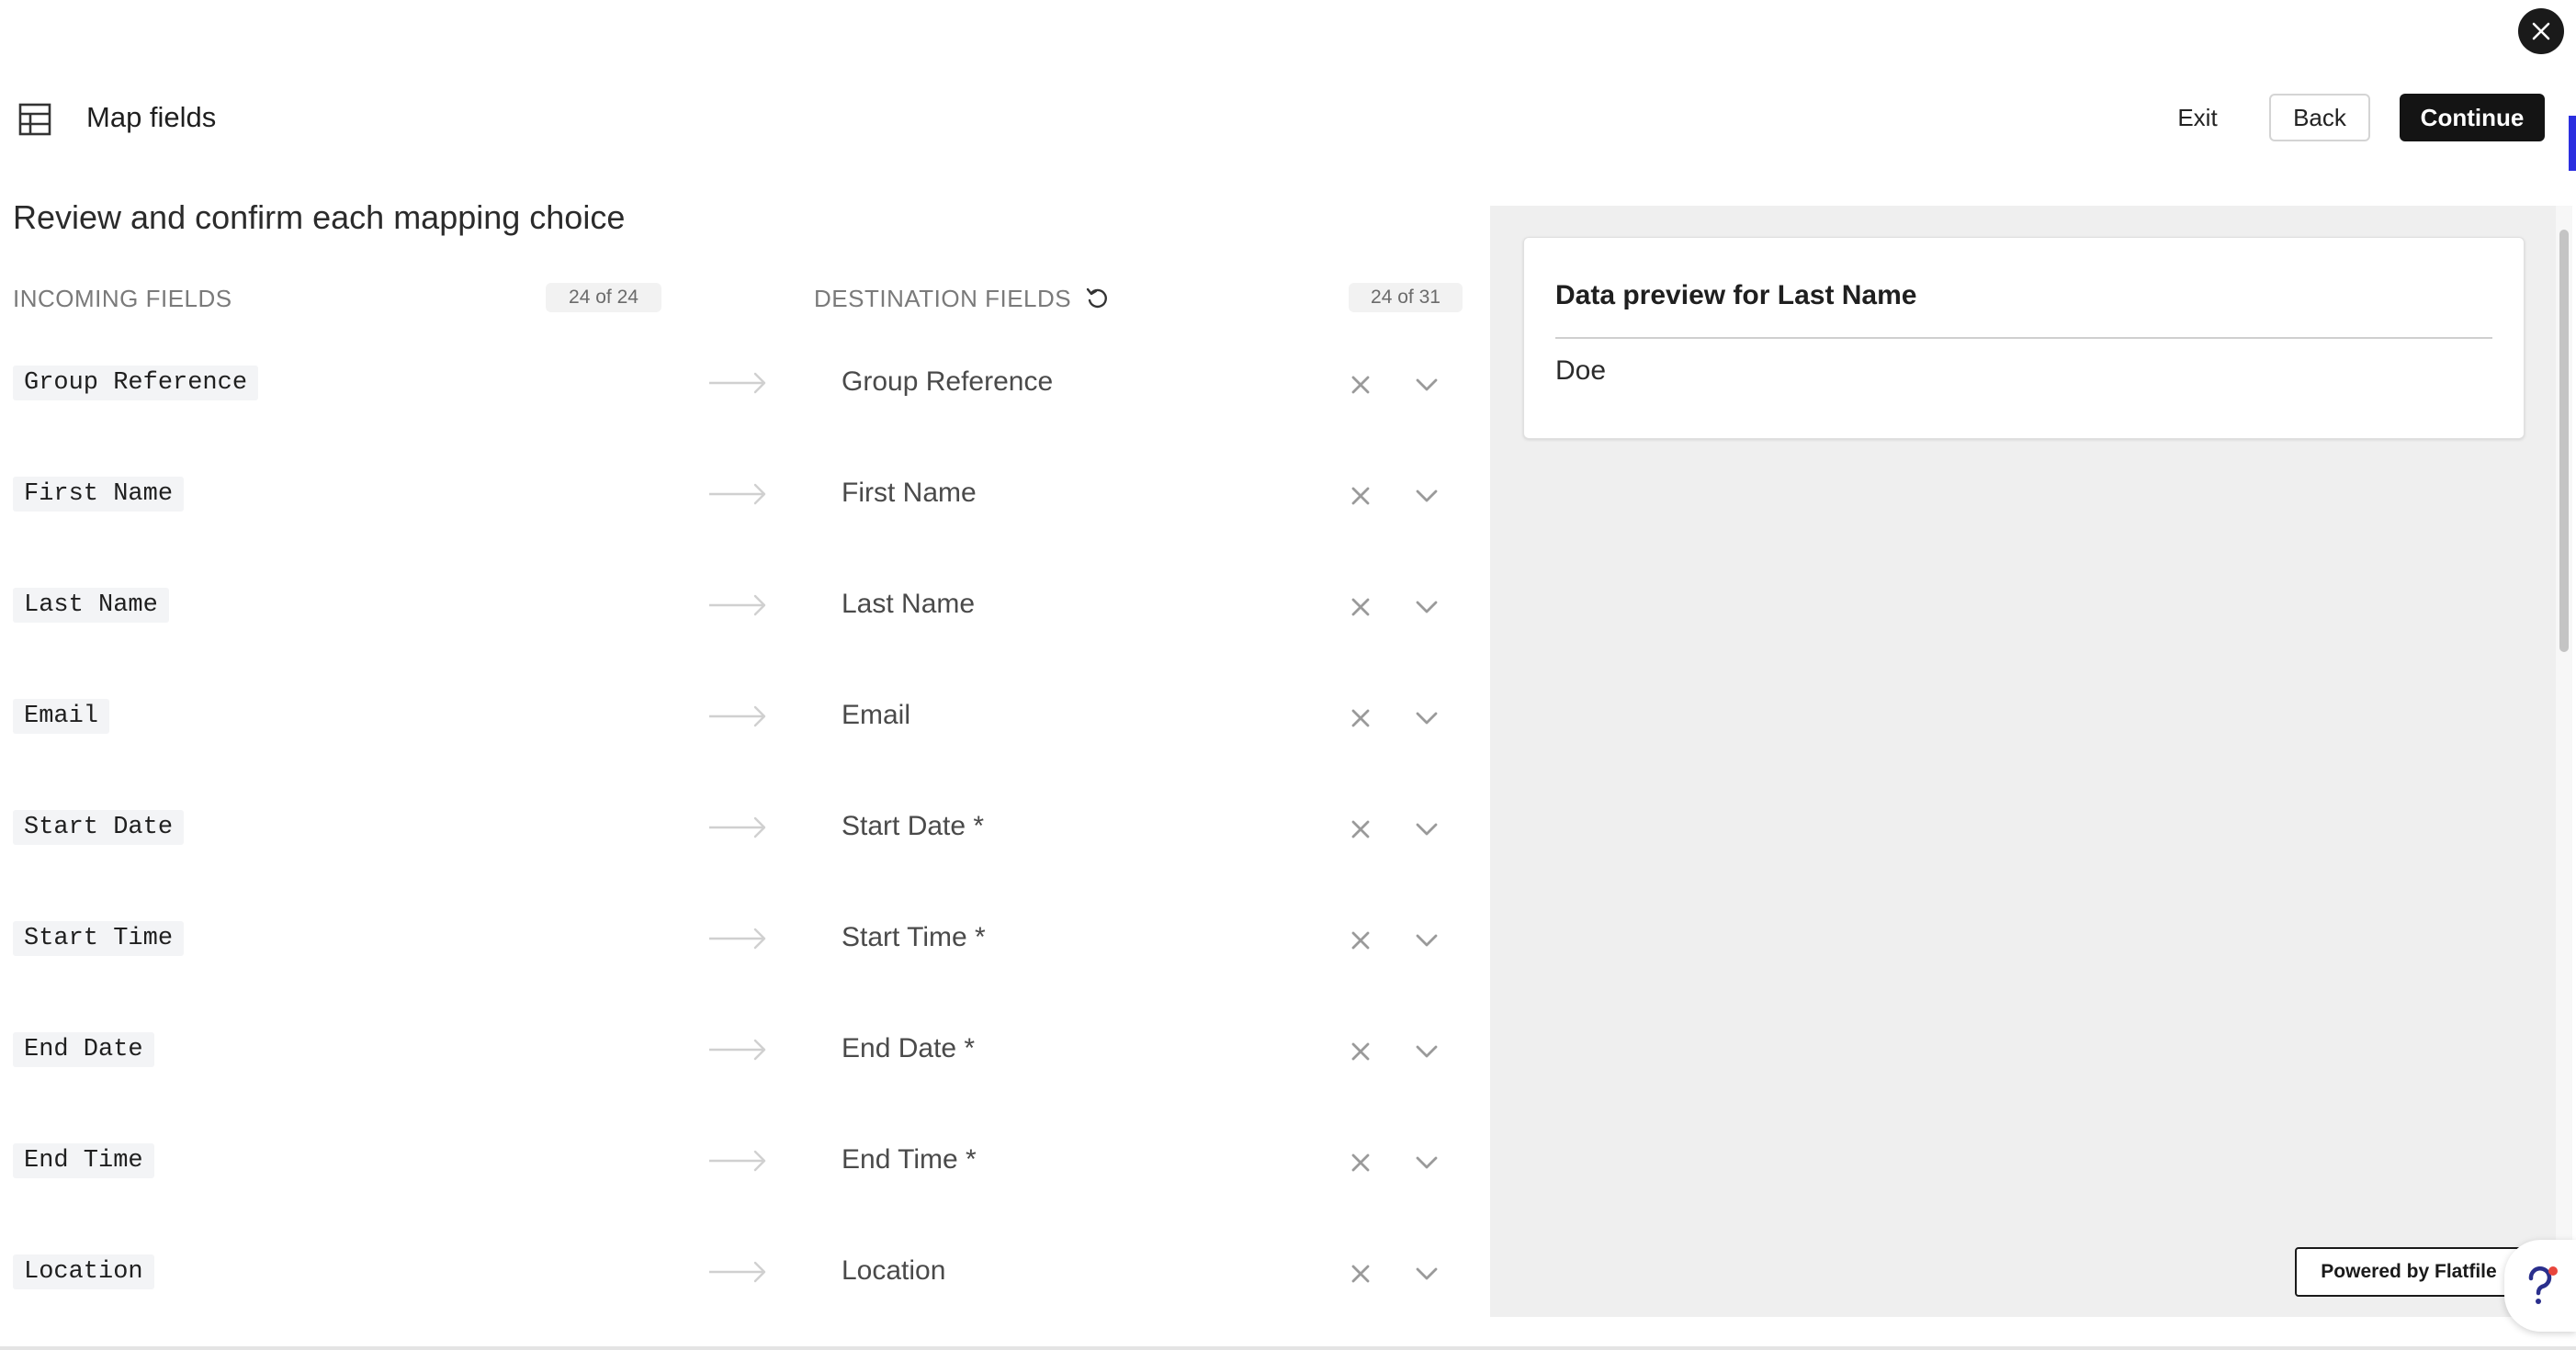  I want to click on incoming-field-label: End Time, so click(83, 1160).